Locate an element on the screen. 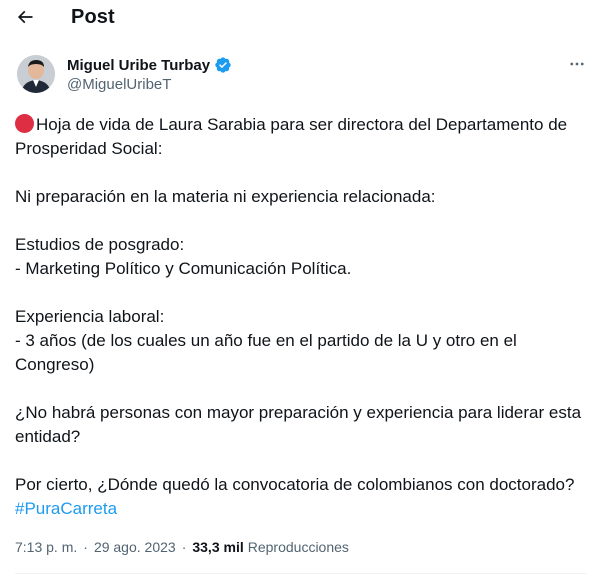 This screenshot has height=579, width=602. author-name: Miguel Uribe Turbay is located at coordinates (138, 65).